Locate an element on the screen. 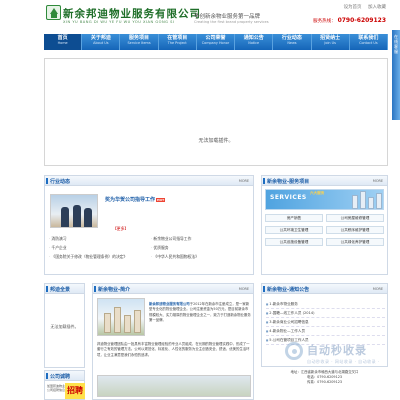  hot-badge: HOT is located at coordinates (161, 199).